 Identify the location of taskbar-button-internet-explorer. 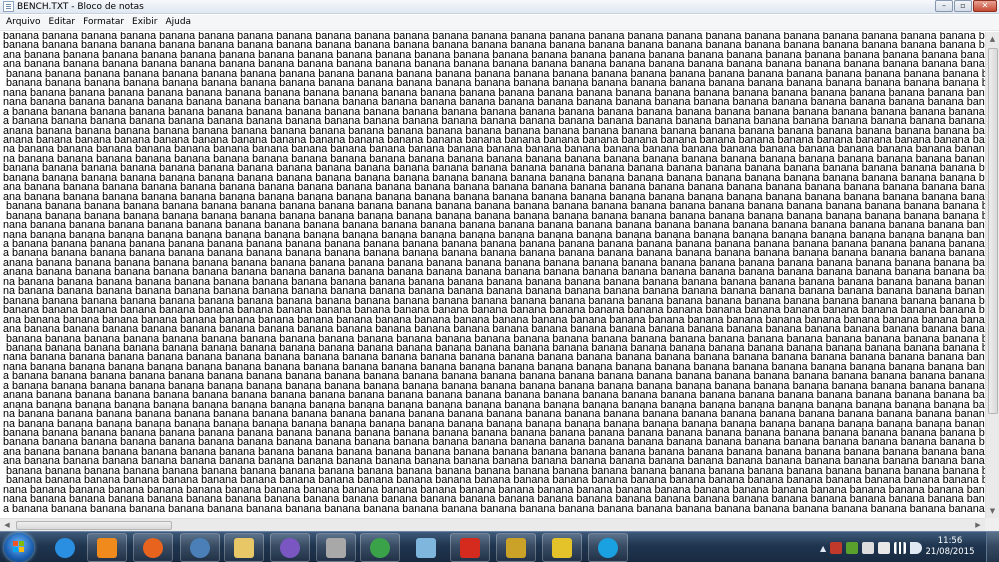
(65, 547).